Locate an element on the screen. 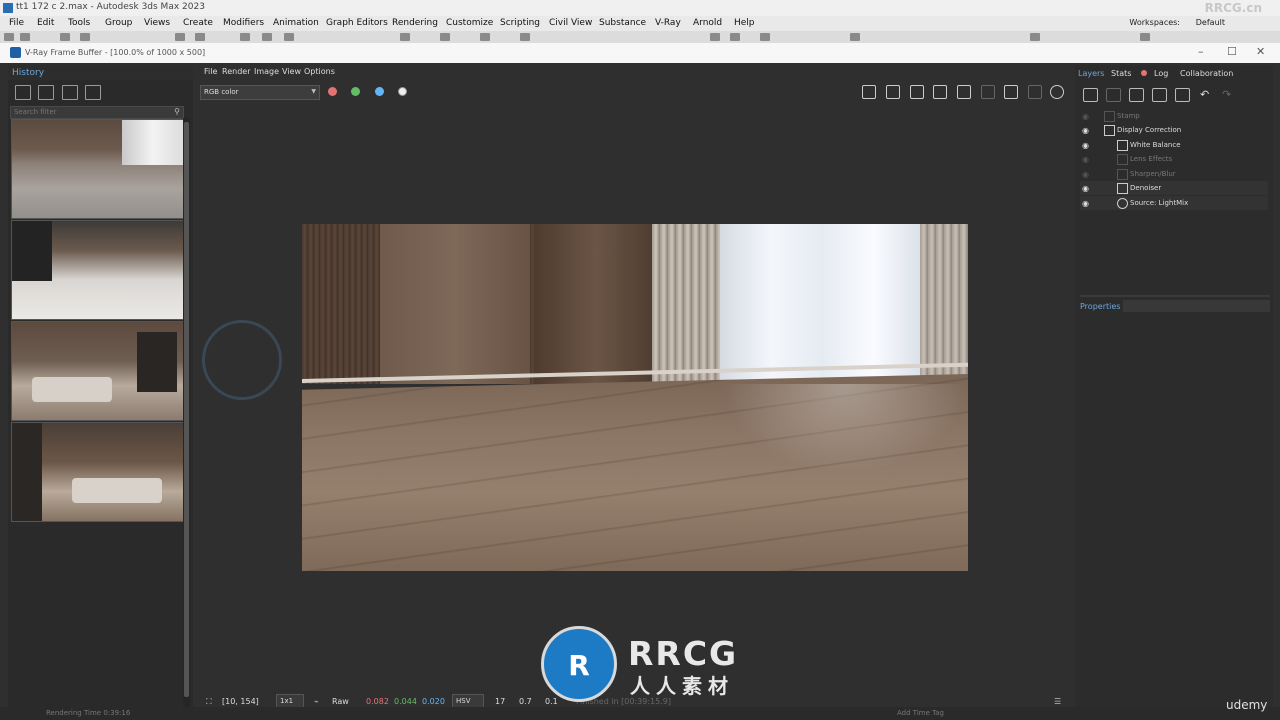 The image size is (1280, 720). test-resolution-icon is located at coordinates (940, 92).